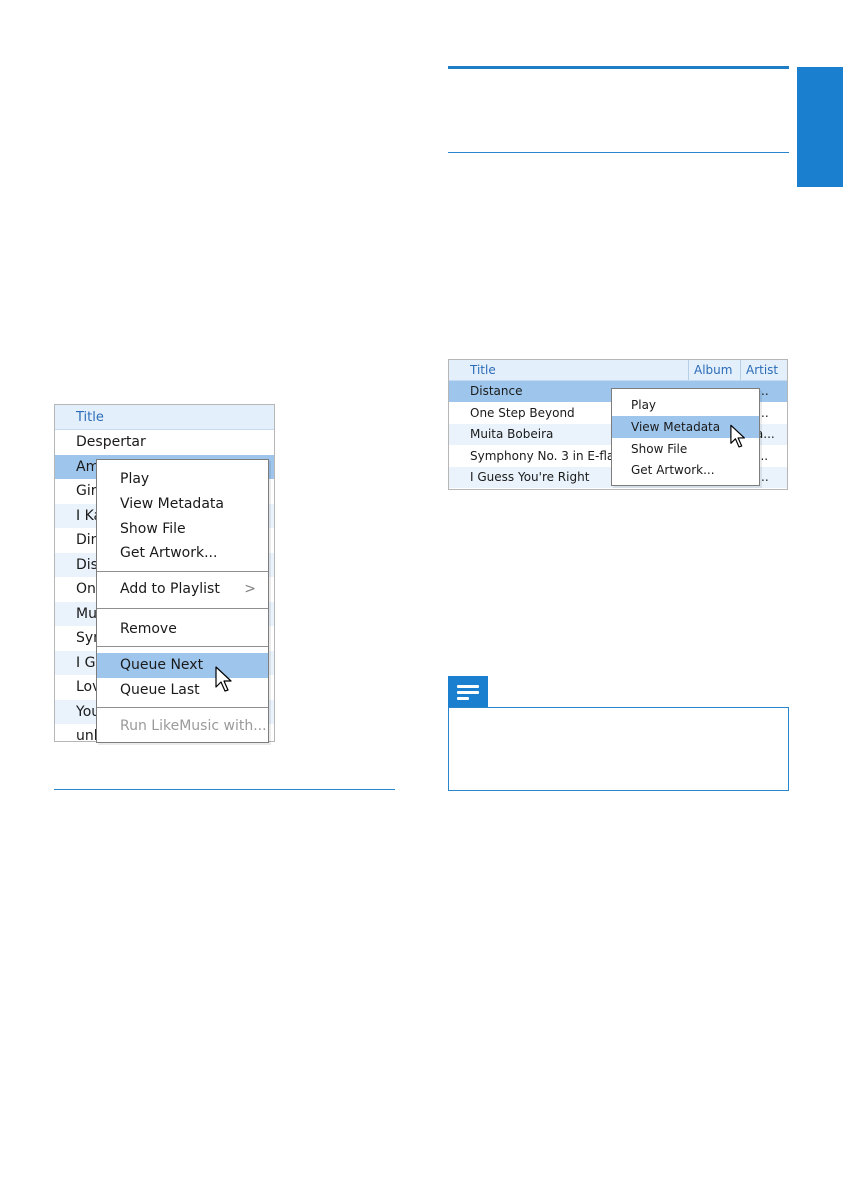 This screenshot has width=843, height=1191. What do you see at coordinates (250, 589) in the screenshot?
I see `chevron-right-icon: >` at bounding box center [250, 589].